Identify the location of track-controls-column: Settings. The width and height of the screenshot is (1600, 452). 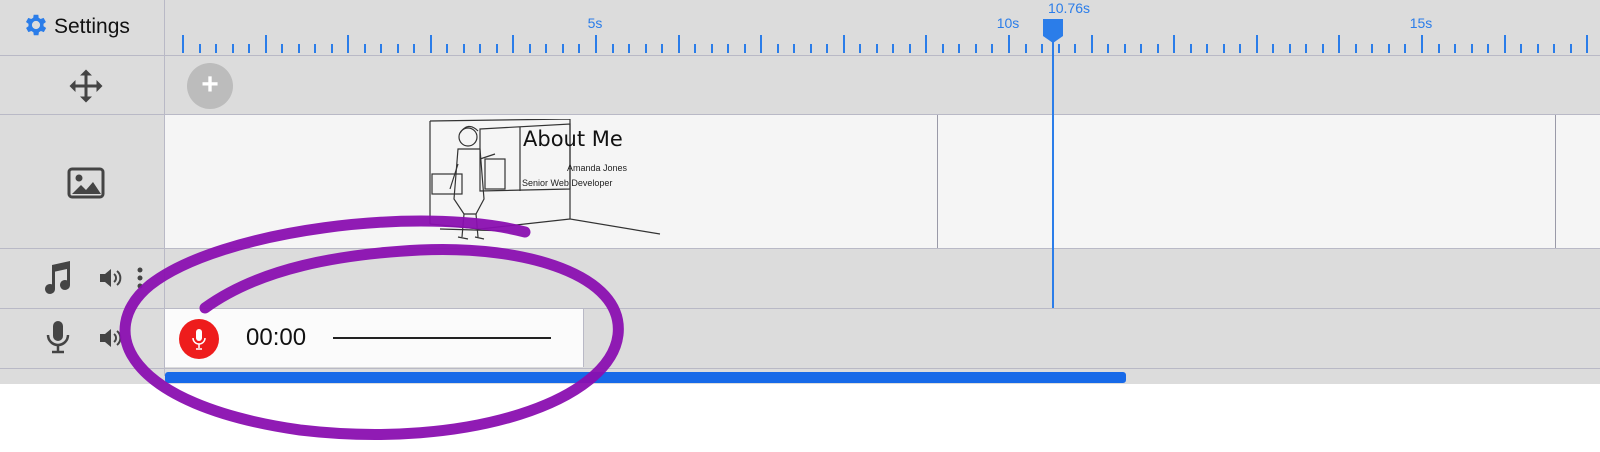
(82, 188).